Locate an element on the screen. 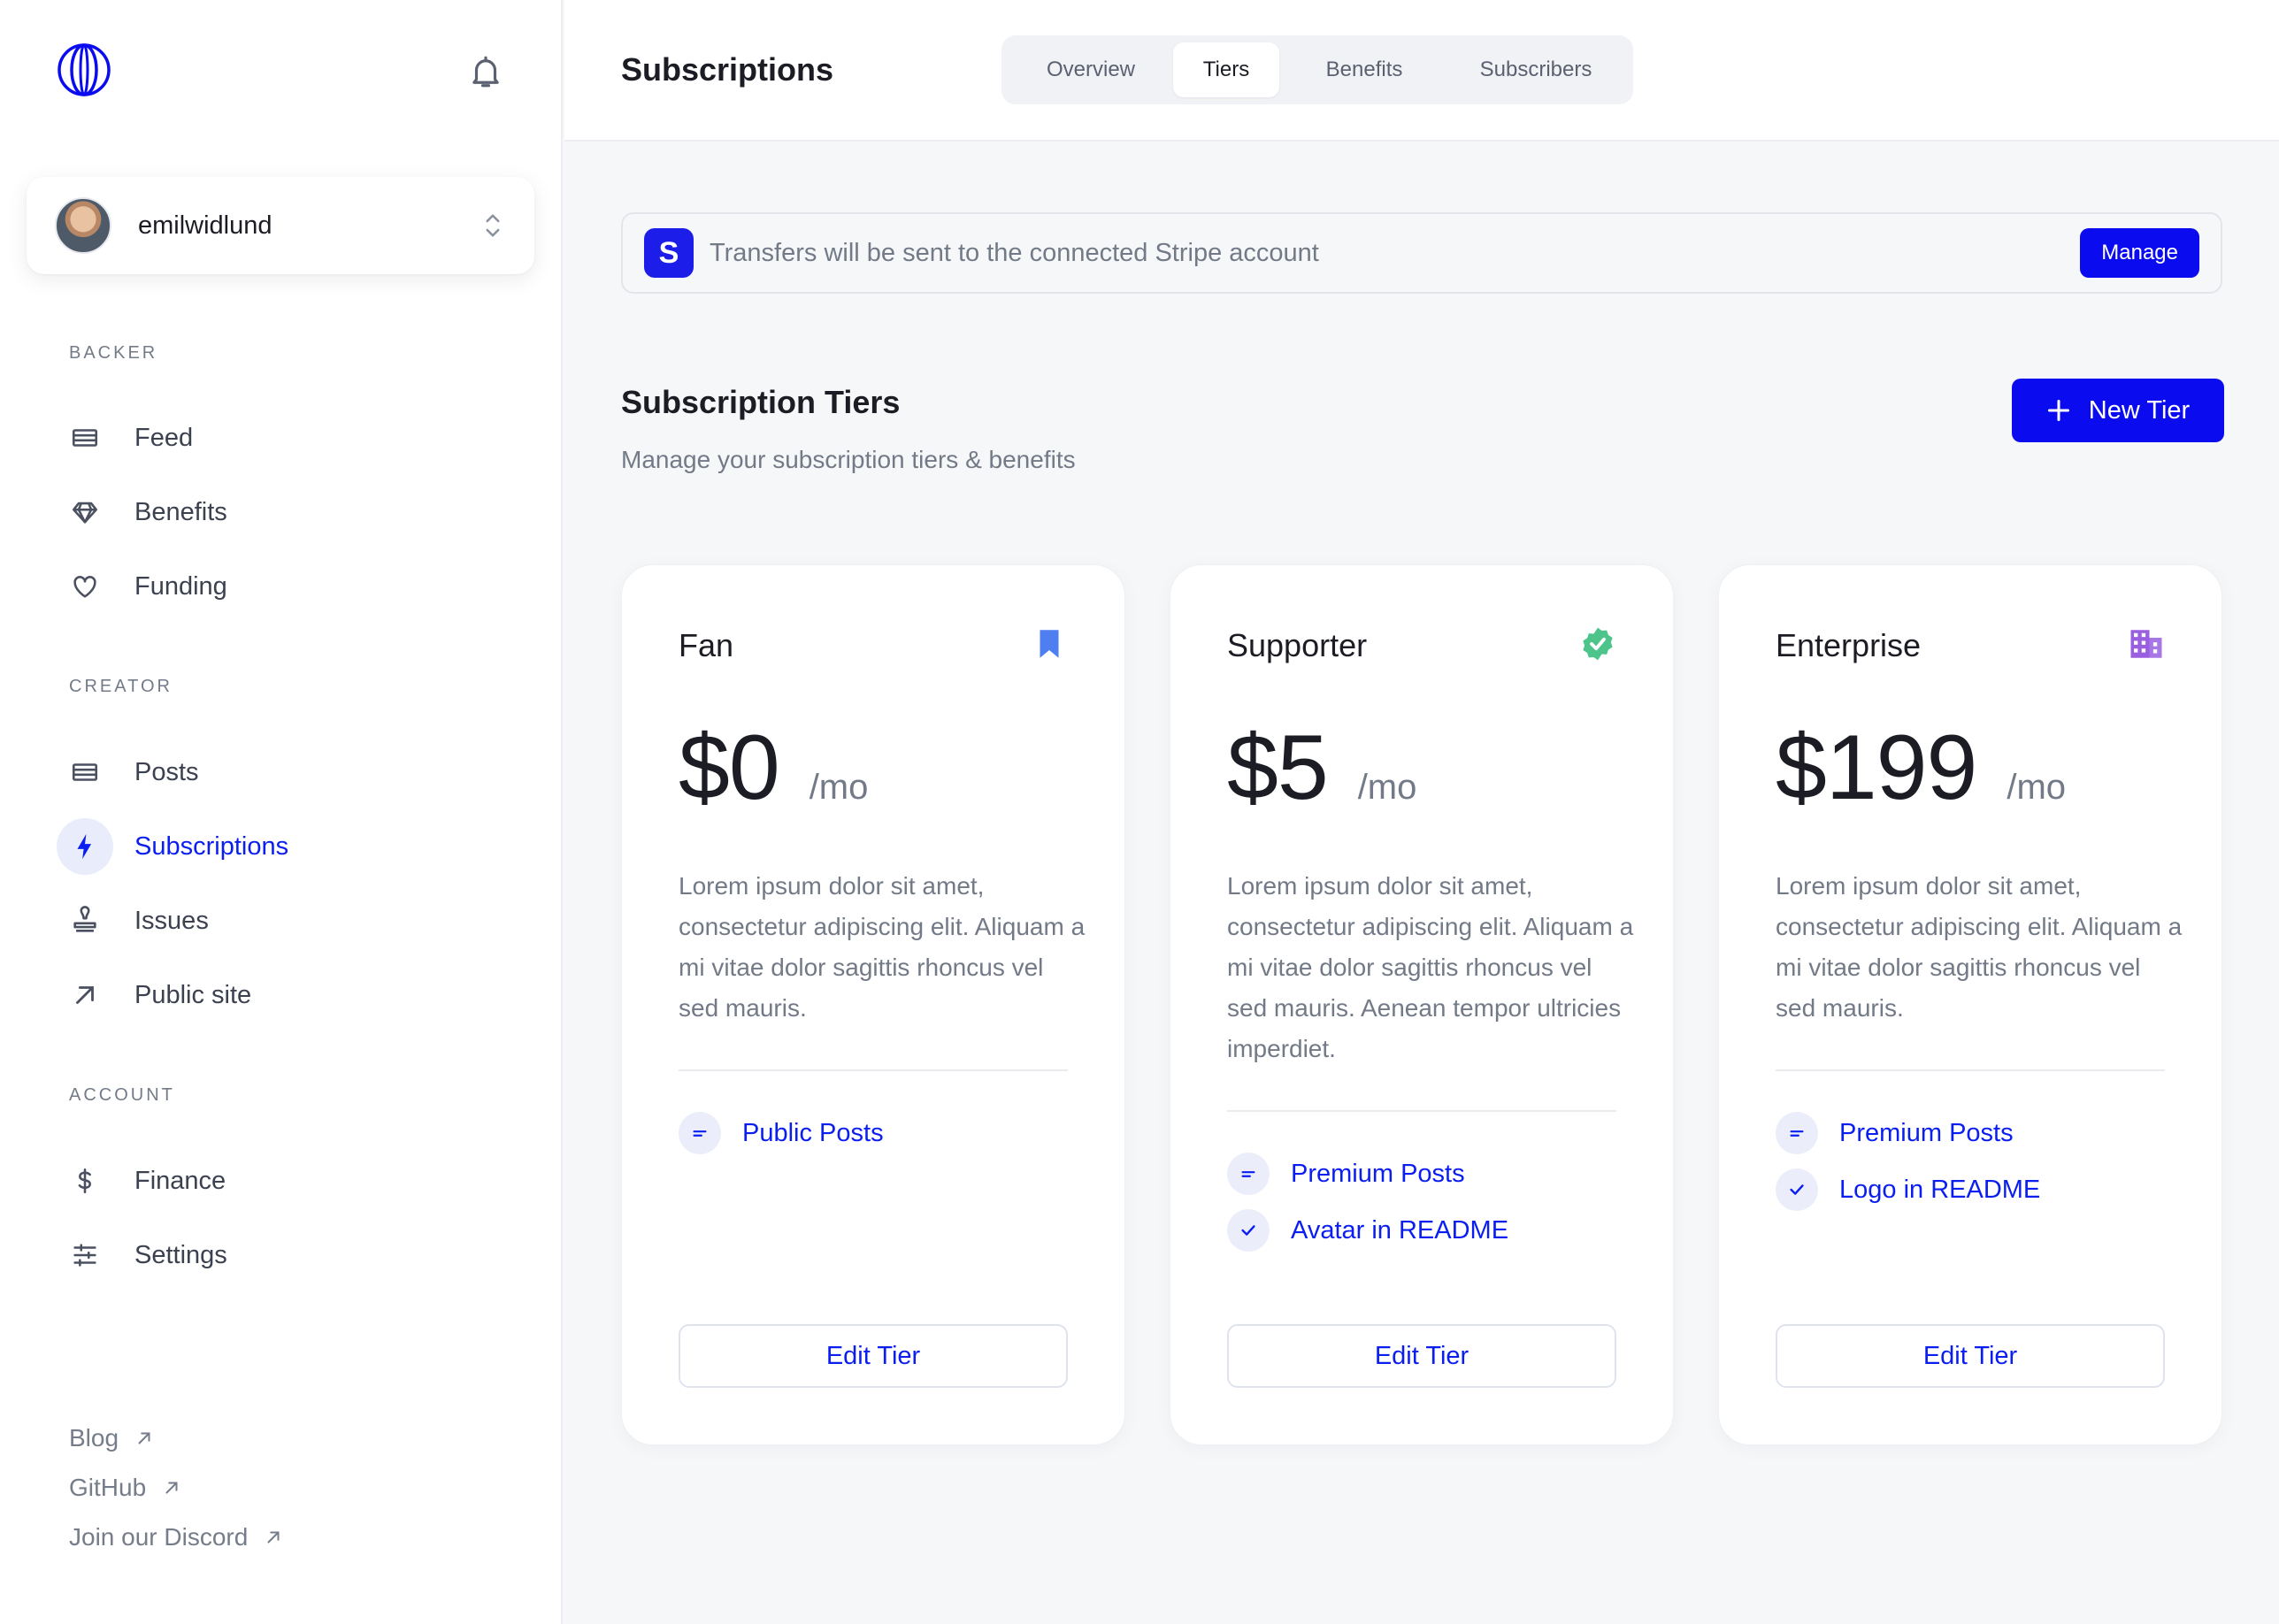  tier-price: $0 /mo is located at coordinates (773, 768).